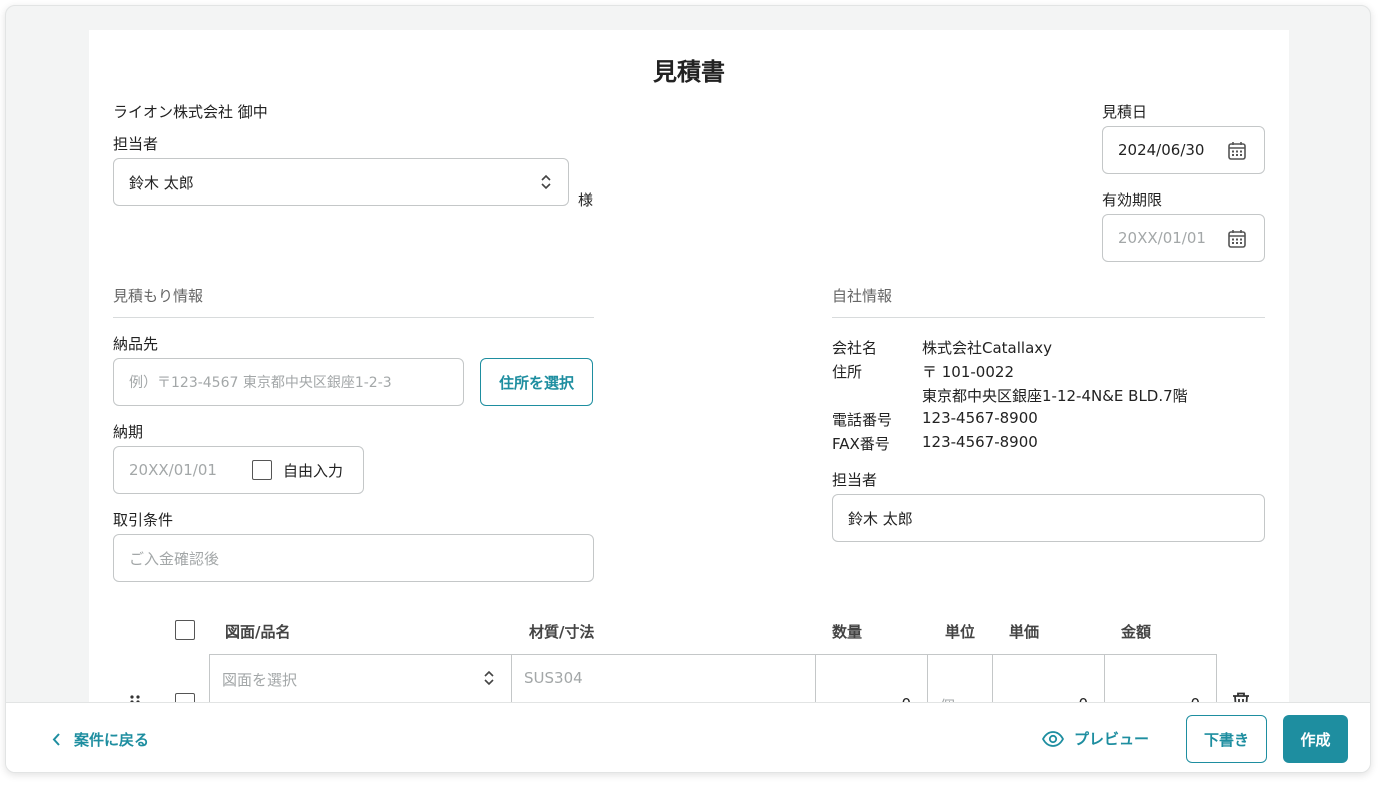  What do you see at coordinates (353, 558) in the screenshot?
I see `terms-input: ご入金確認後` at bounding box center [353, 558].